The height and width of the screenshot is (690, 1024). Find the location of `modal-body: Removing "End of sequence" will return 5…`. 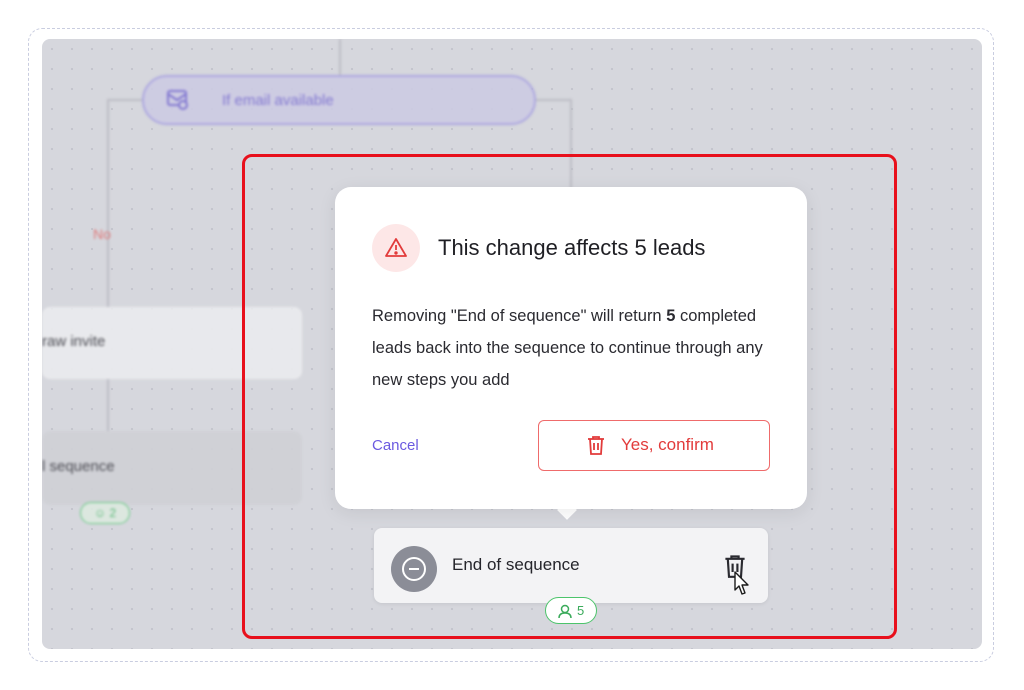

modal-body: Removing "End of sequence" will return 5… is located at coordinates (577, 348).